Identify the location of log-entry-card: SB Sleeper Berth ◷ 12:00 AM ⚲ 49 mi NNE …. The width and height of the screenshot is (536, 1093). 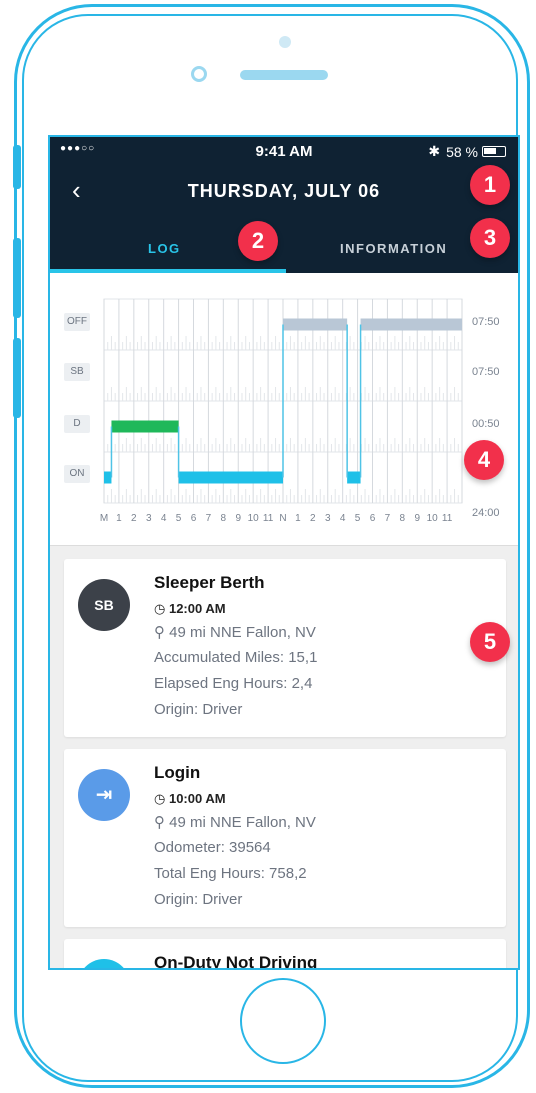
(285, 648).